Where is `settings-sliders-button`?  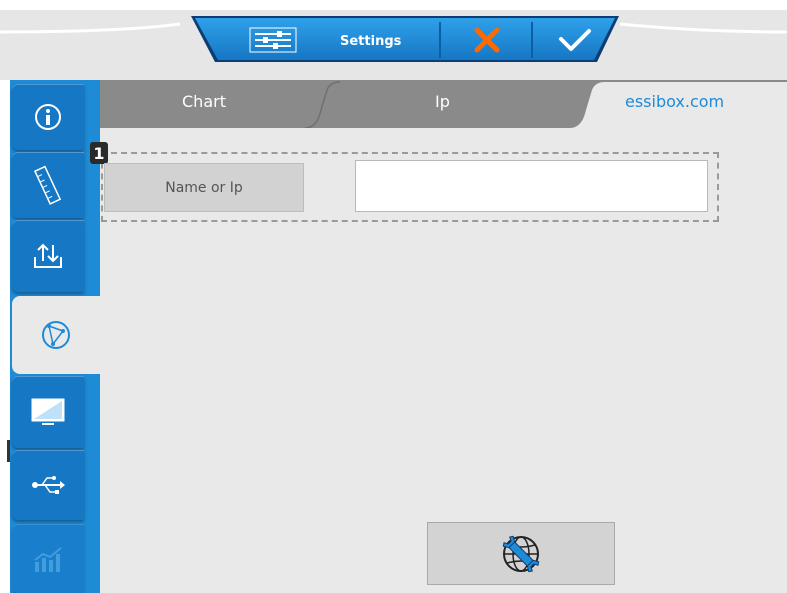
settings-sliders-button is located at coordinates (272, 40).